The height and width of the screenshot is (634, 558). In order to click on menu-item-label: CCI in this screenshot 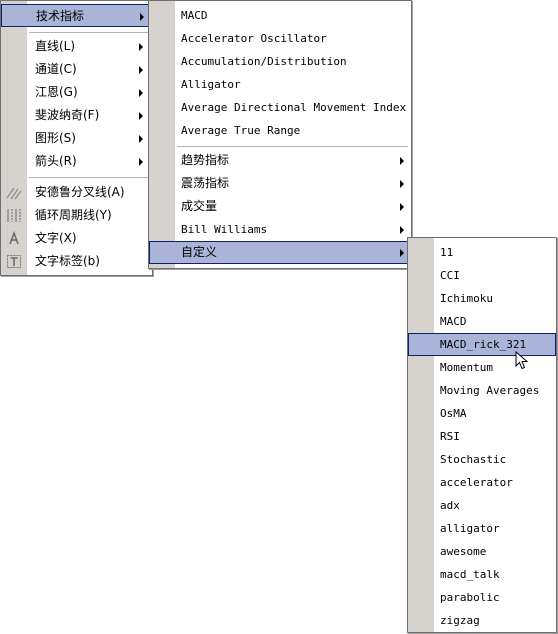, I will do `click(450, 275)`.